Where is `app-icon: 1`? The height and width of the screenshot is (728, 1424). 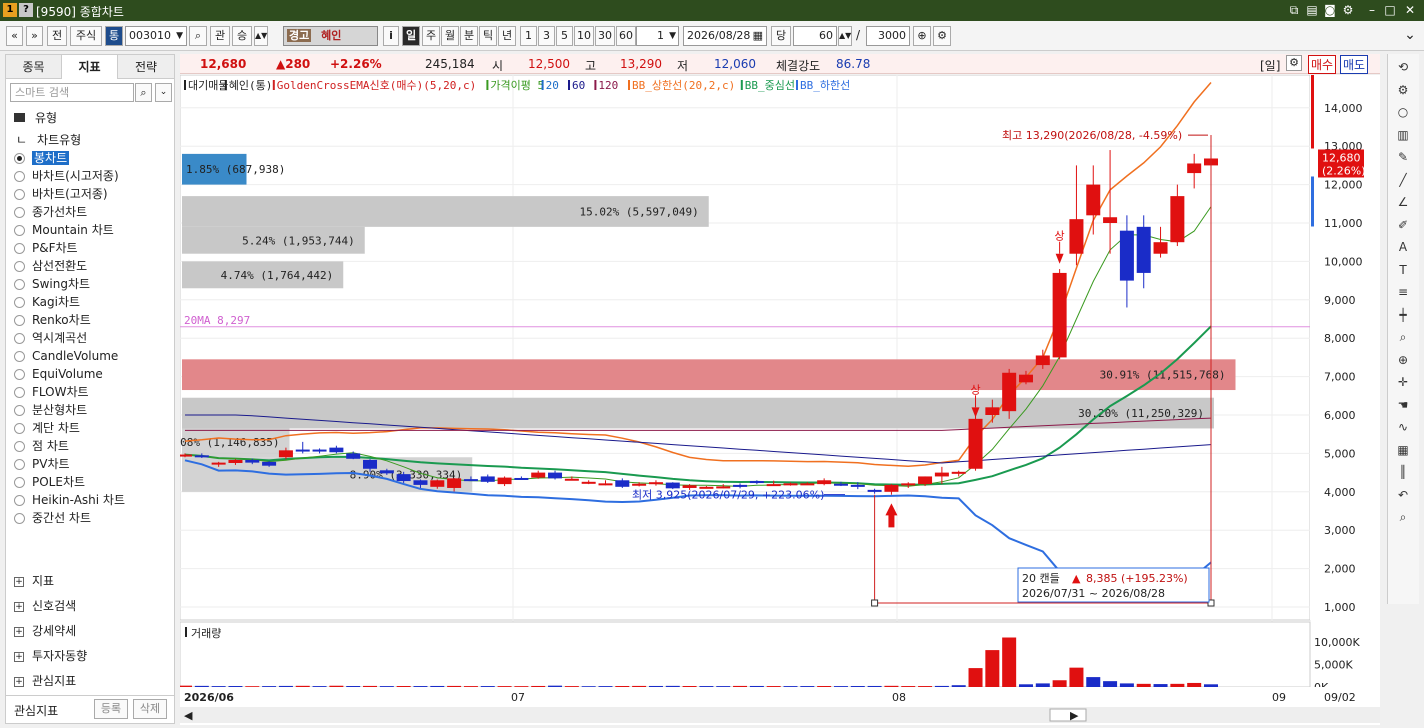 app-icon: 1 is located at coordinates (10, 10).